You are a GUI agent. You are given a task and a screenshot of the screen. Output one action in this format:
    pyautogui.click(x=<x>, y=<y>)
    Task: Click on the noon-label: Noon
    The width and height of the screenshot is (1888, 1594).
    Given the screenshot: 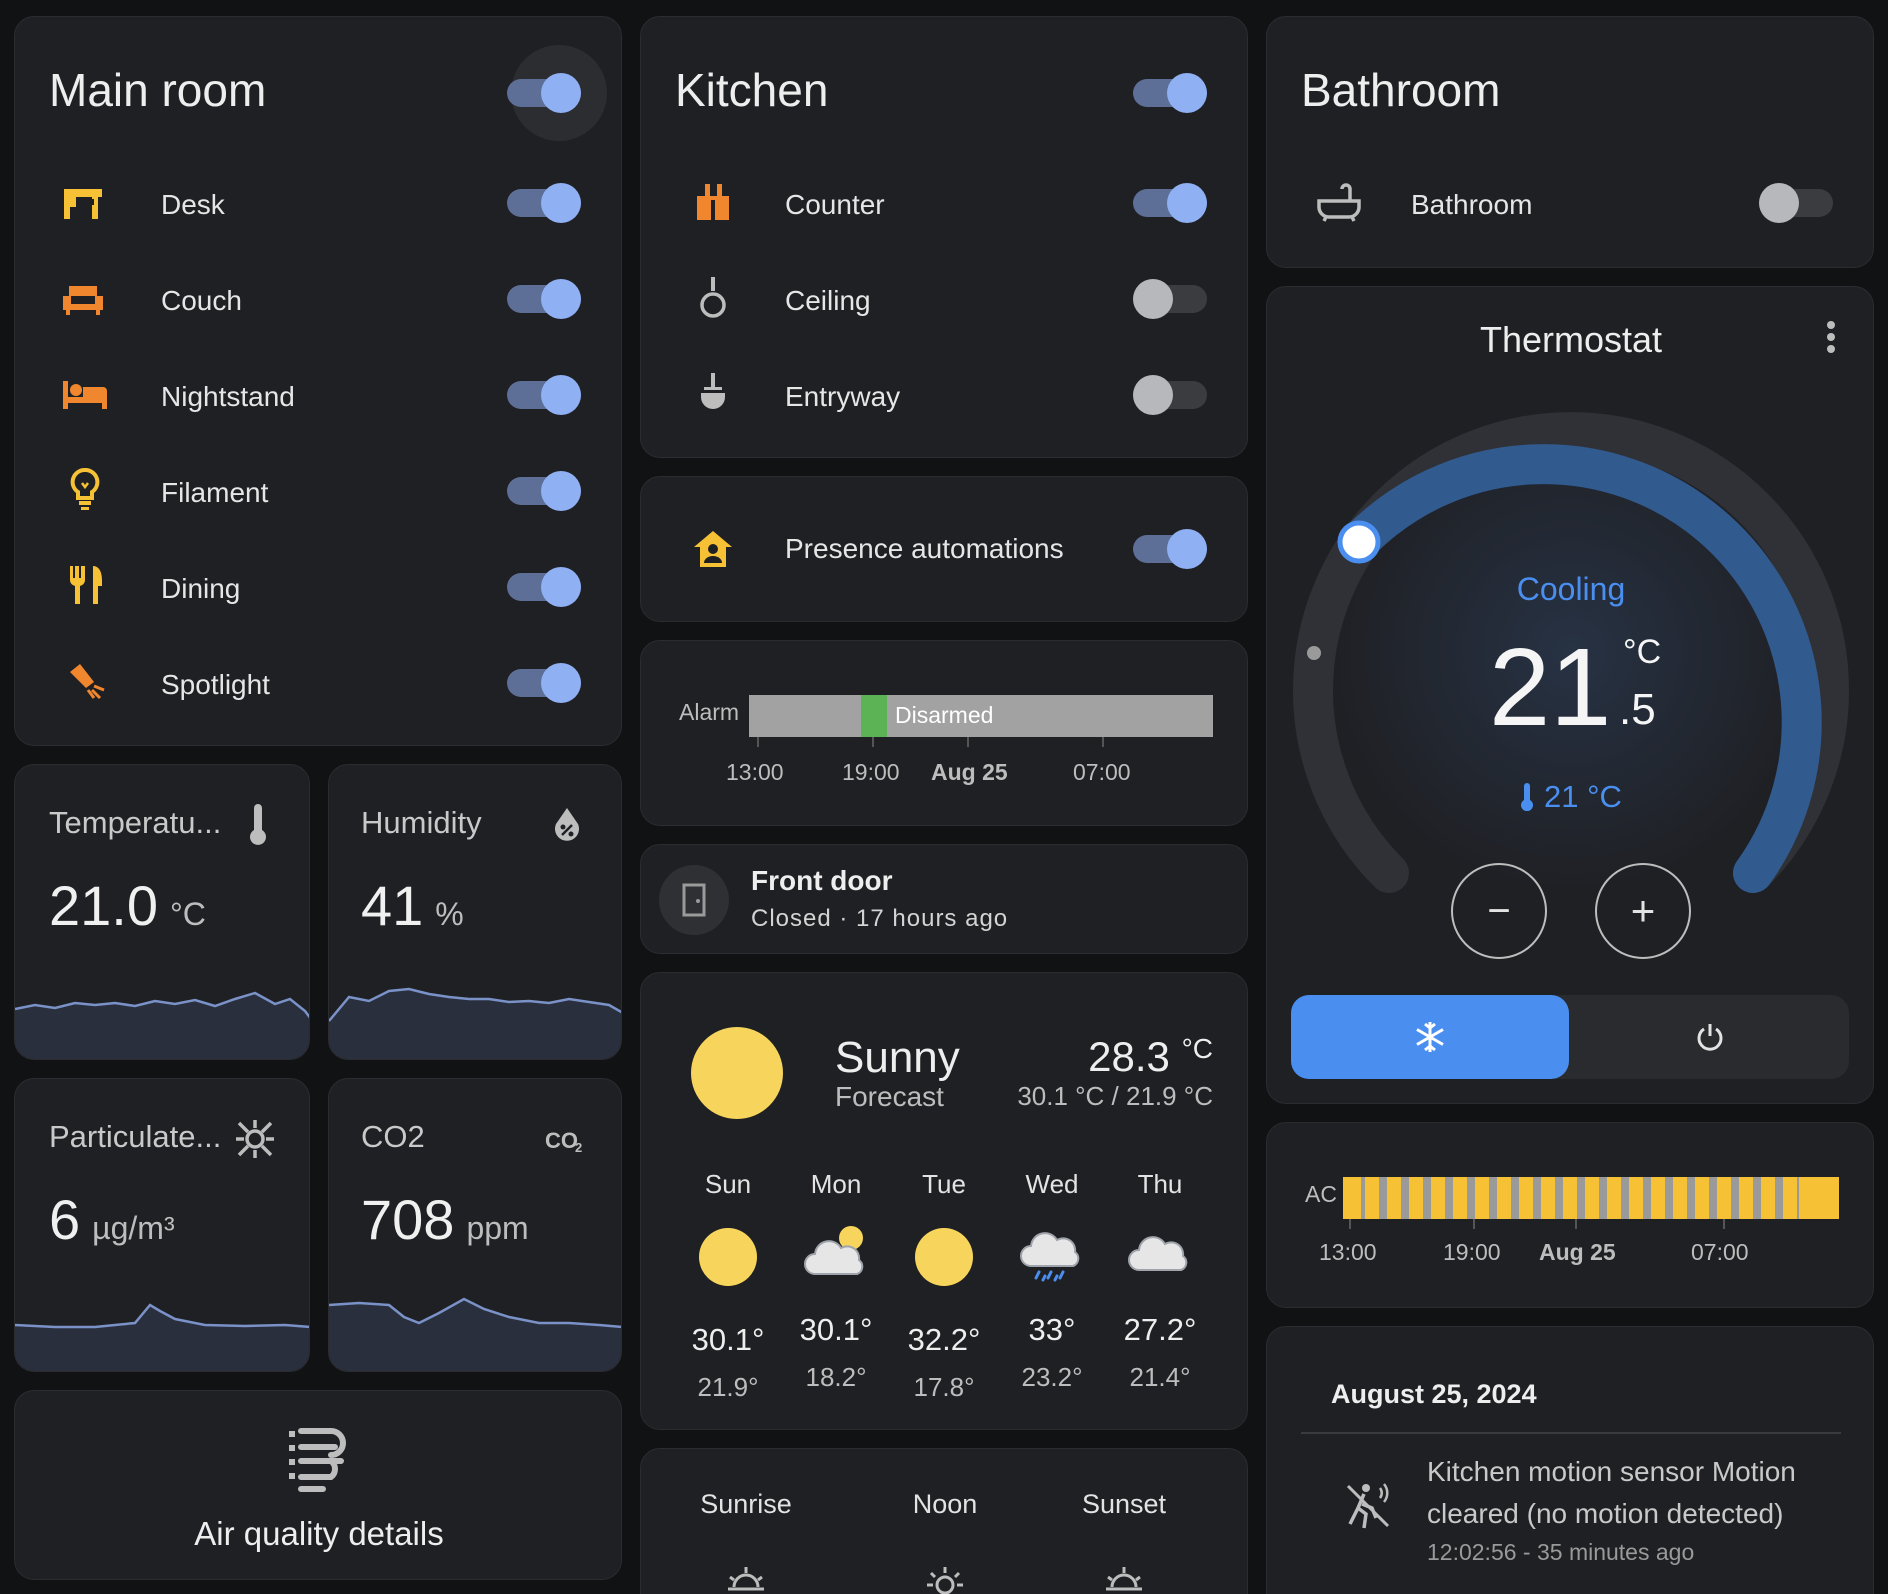 What is the action you would take?
    pyautogui.click(x=945, y=1504)
    